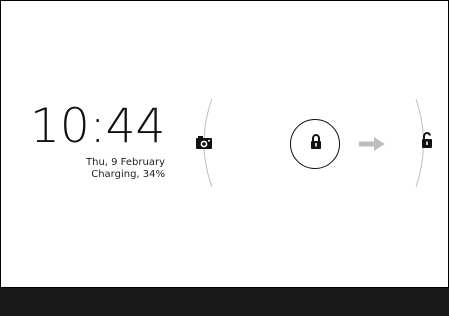 This screenshot has width=449, height=316. What do you see at coordinates (98, 126) in the screenshot?
I see `clock-time: 10:44` at bounding box center [98, 126].